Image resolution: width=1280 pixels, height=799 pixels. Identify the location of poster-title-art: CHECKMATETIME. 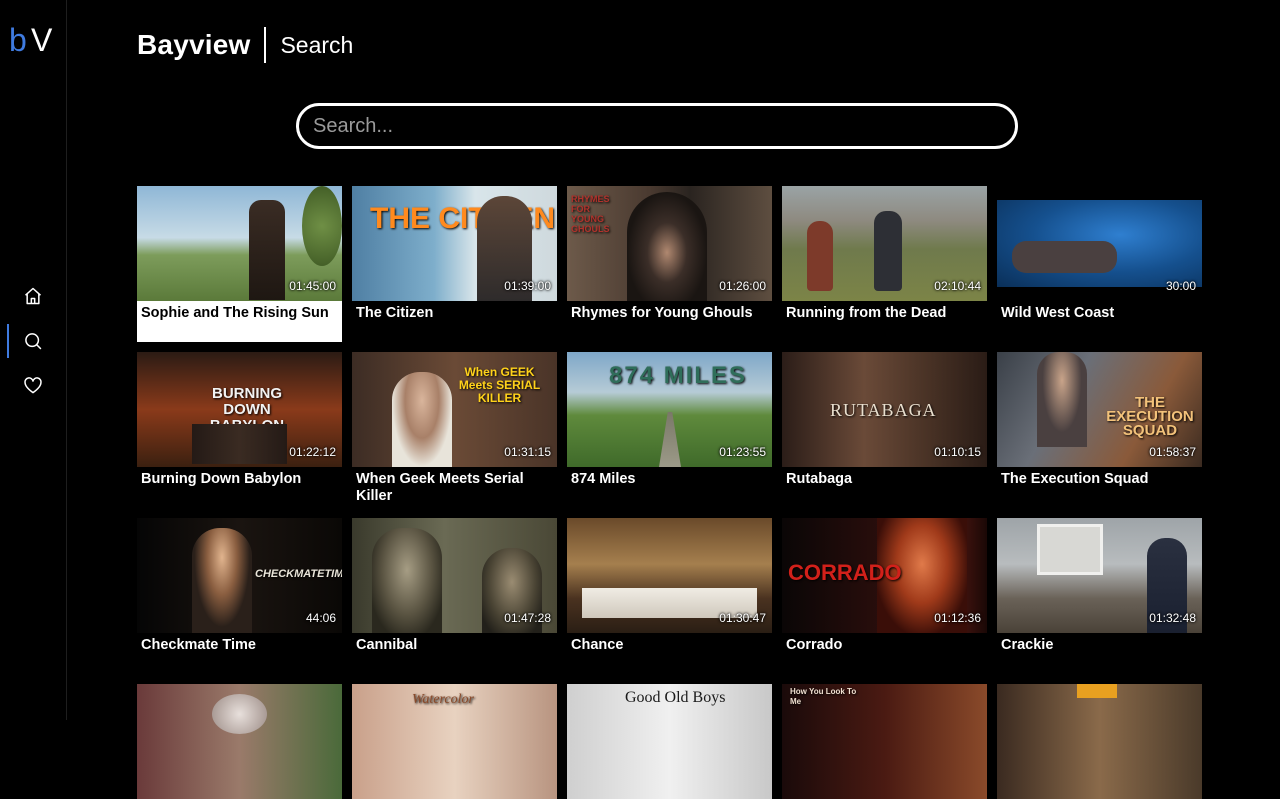
(298, 574).